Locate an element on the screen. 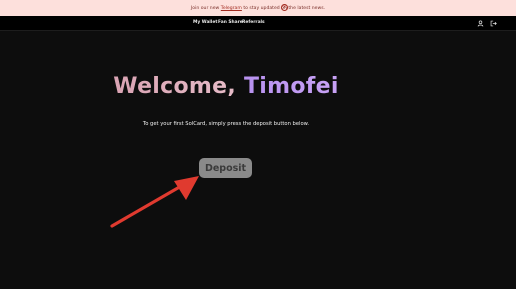  red-arrow-annotation is located at coordinates (154, 202).